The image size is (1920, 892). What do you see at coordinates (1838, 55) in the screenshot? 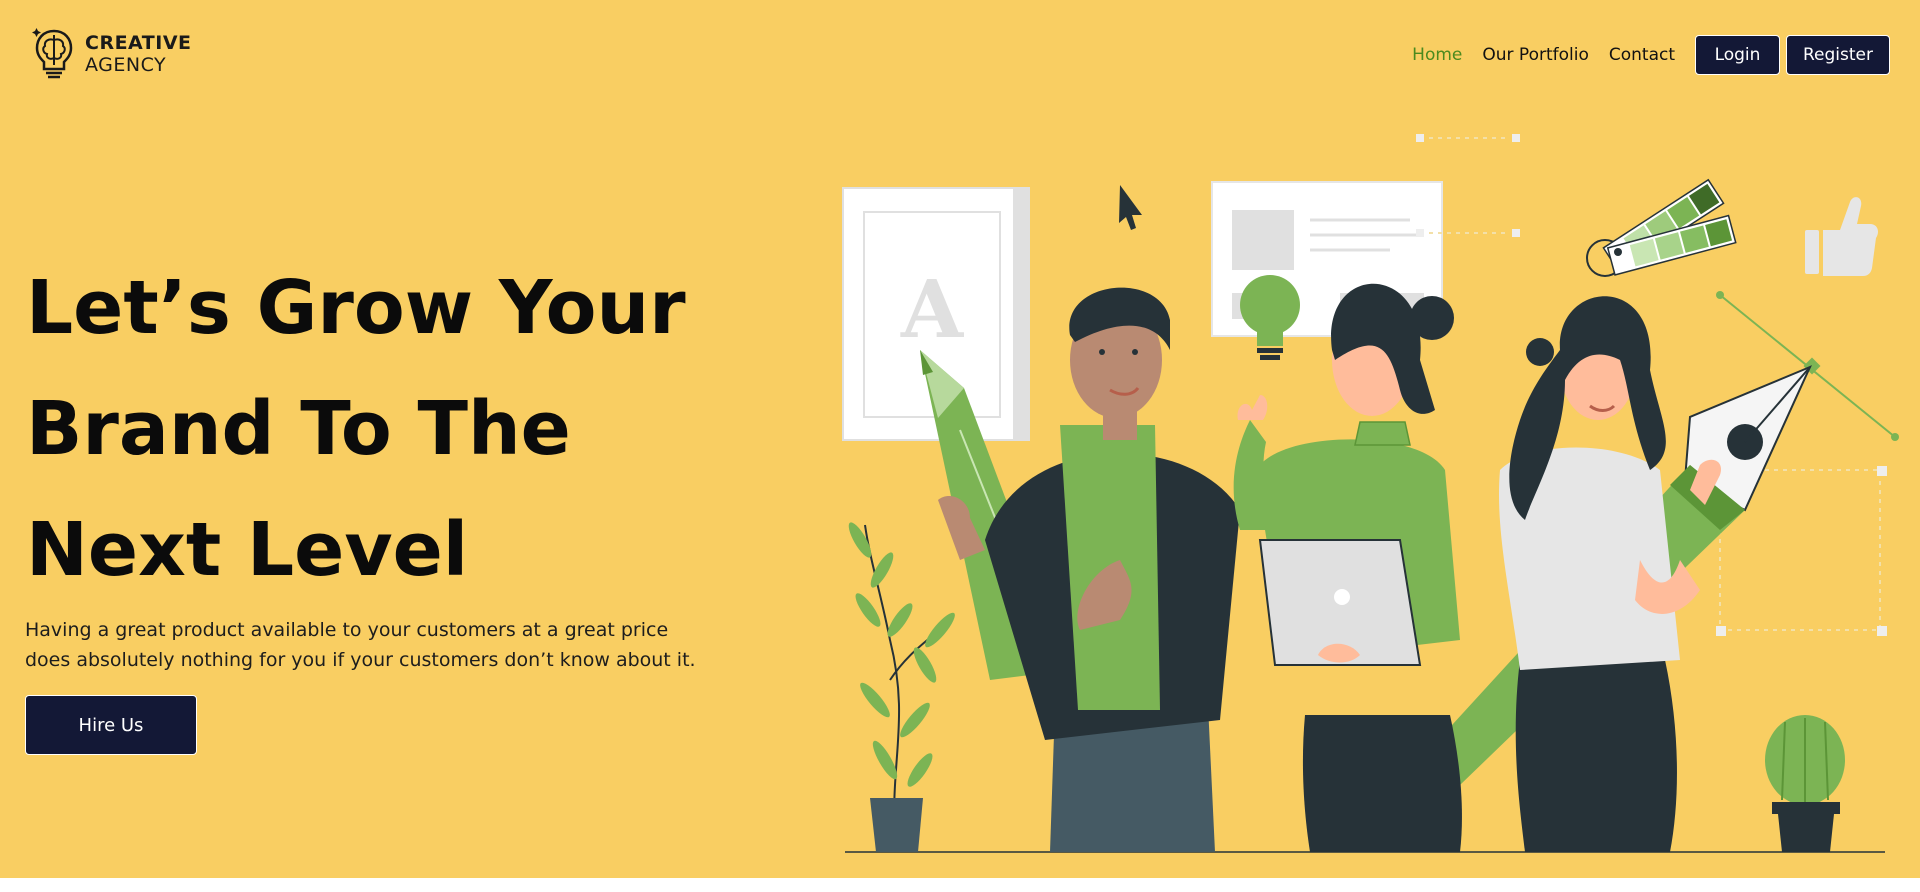
I see `register-button: Register` at bounding box center [1838, 55].